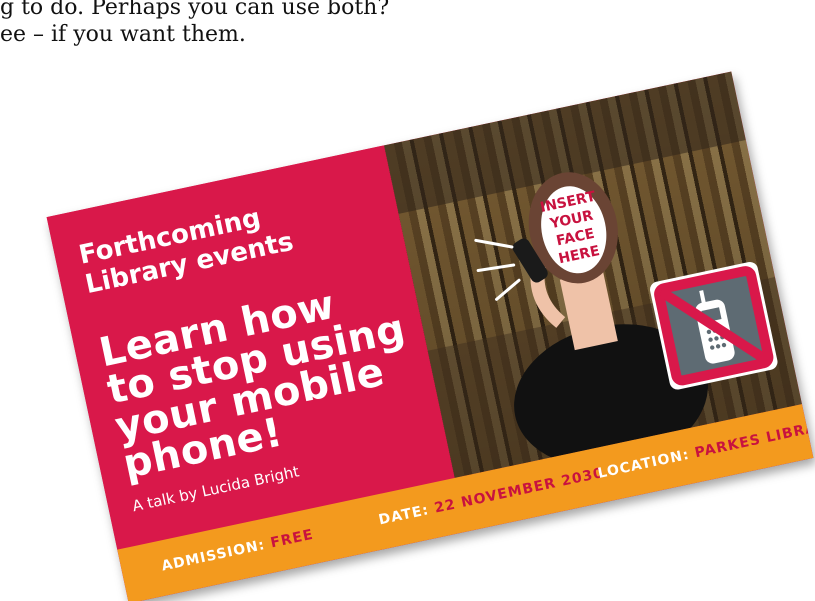 The image size is (815, 601). I want to click on location-key: LOCATION:, so click(644, 464).